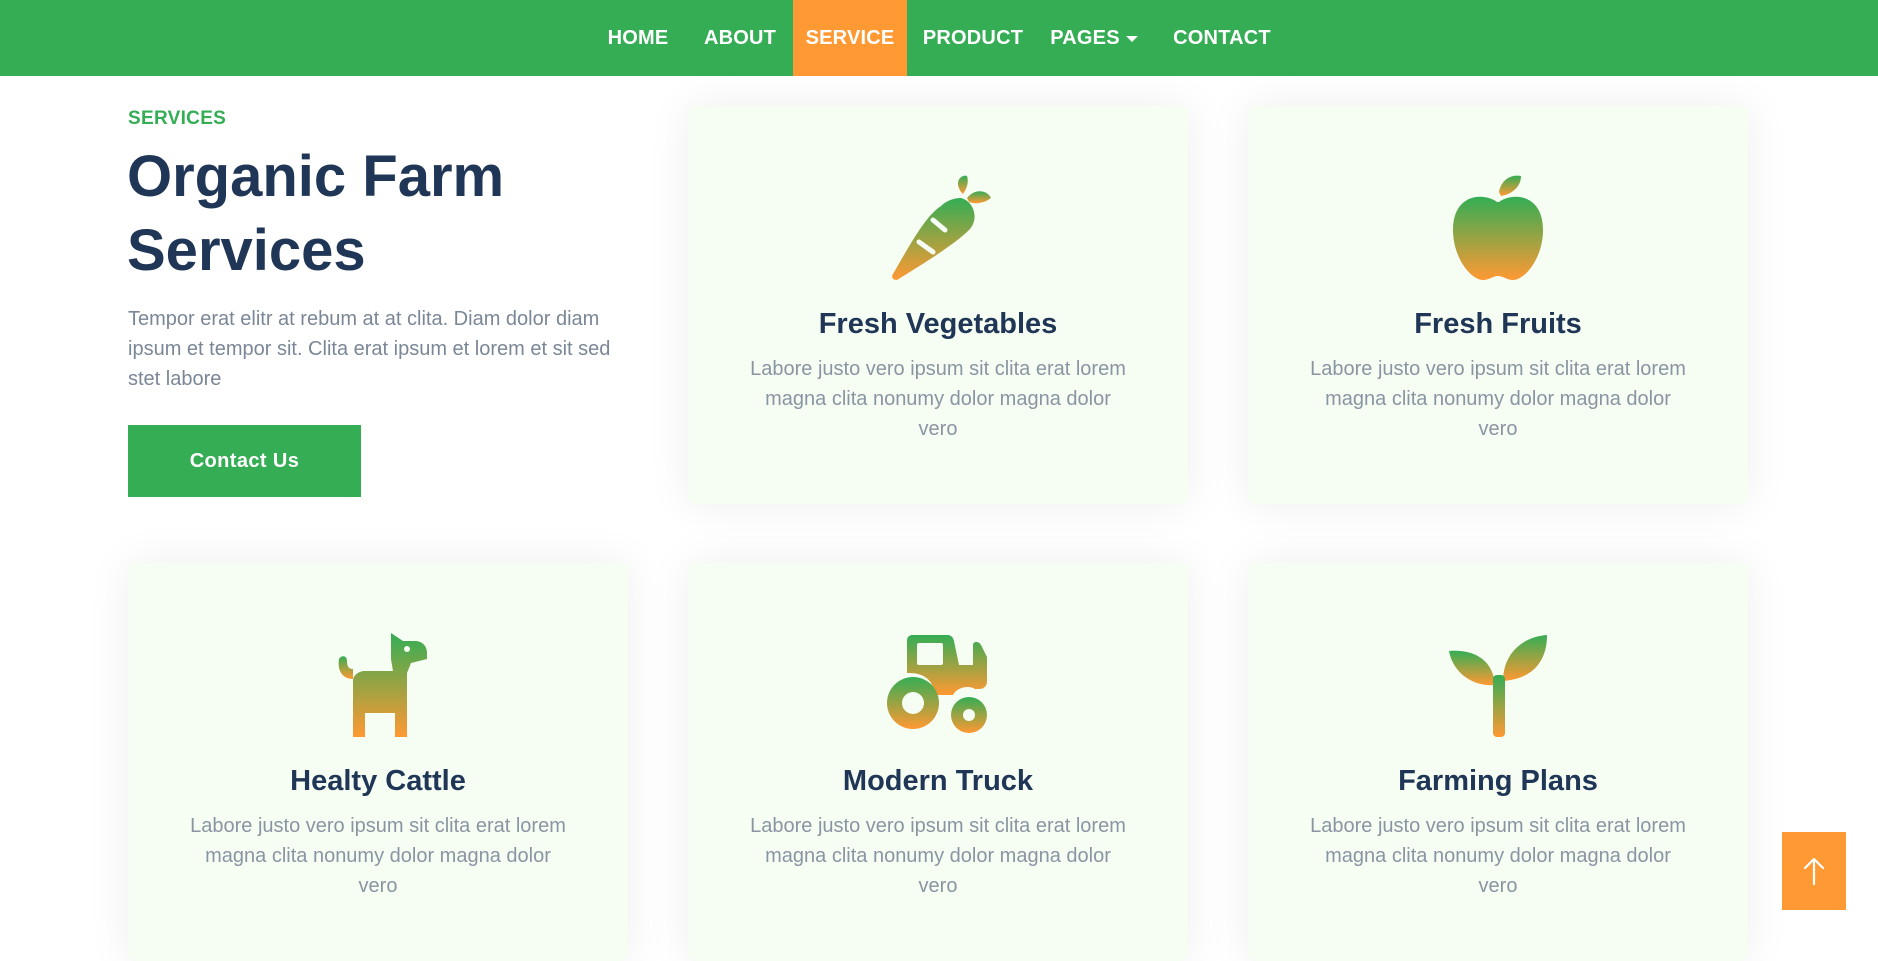 This screenshot has width=1878, height=961. What do you see at coordinates (938, 227) in the screenshot?
I see `carrot-icon` at bounding box center [938, 227].